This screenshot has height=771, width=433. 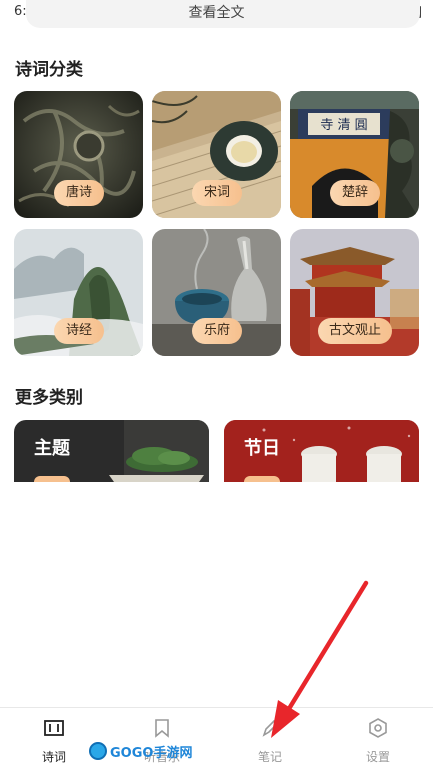 I want to click on category-label: 主题, so click(x=52, y=448).